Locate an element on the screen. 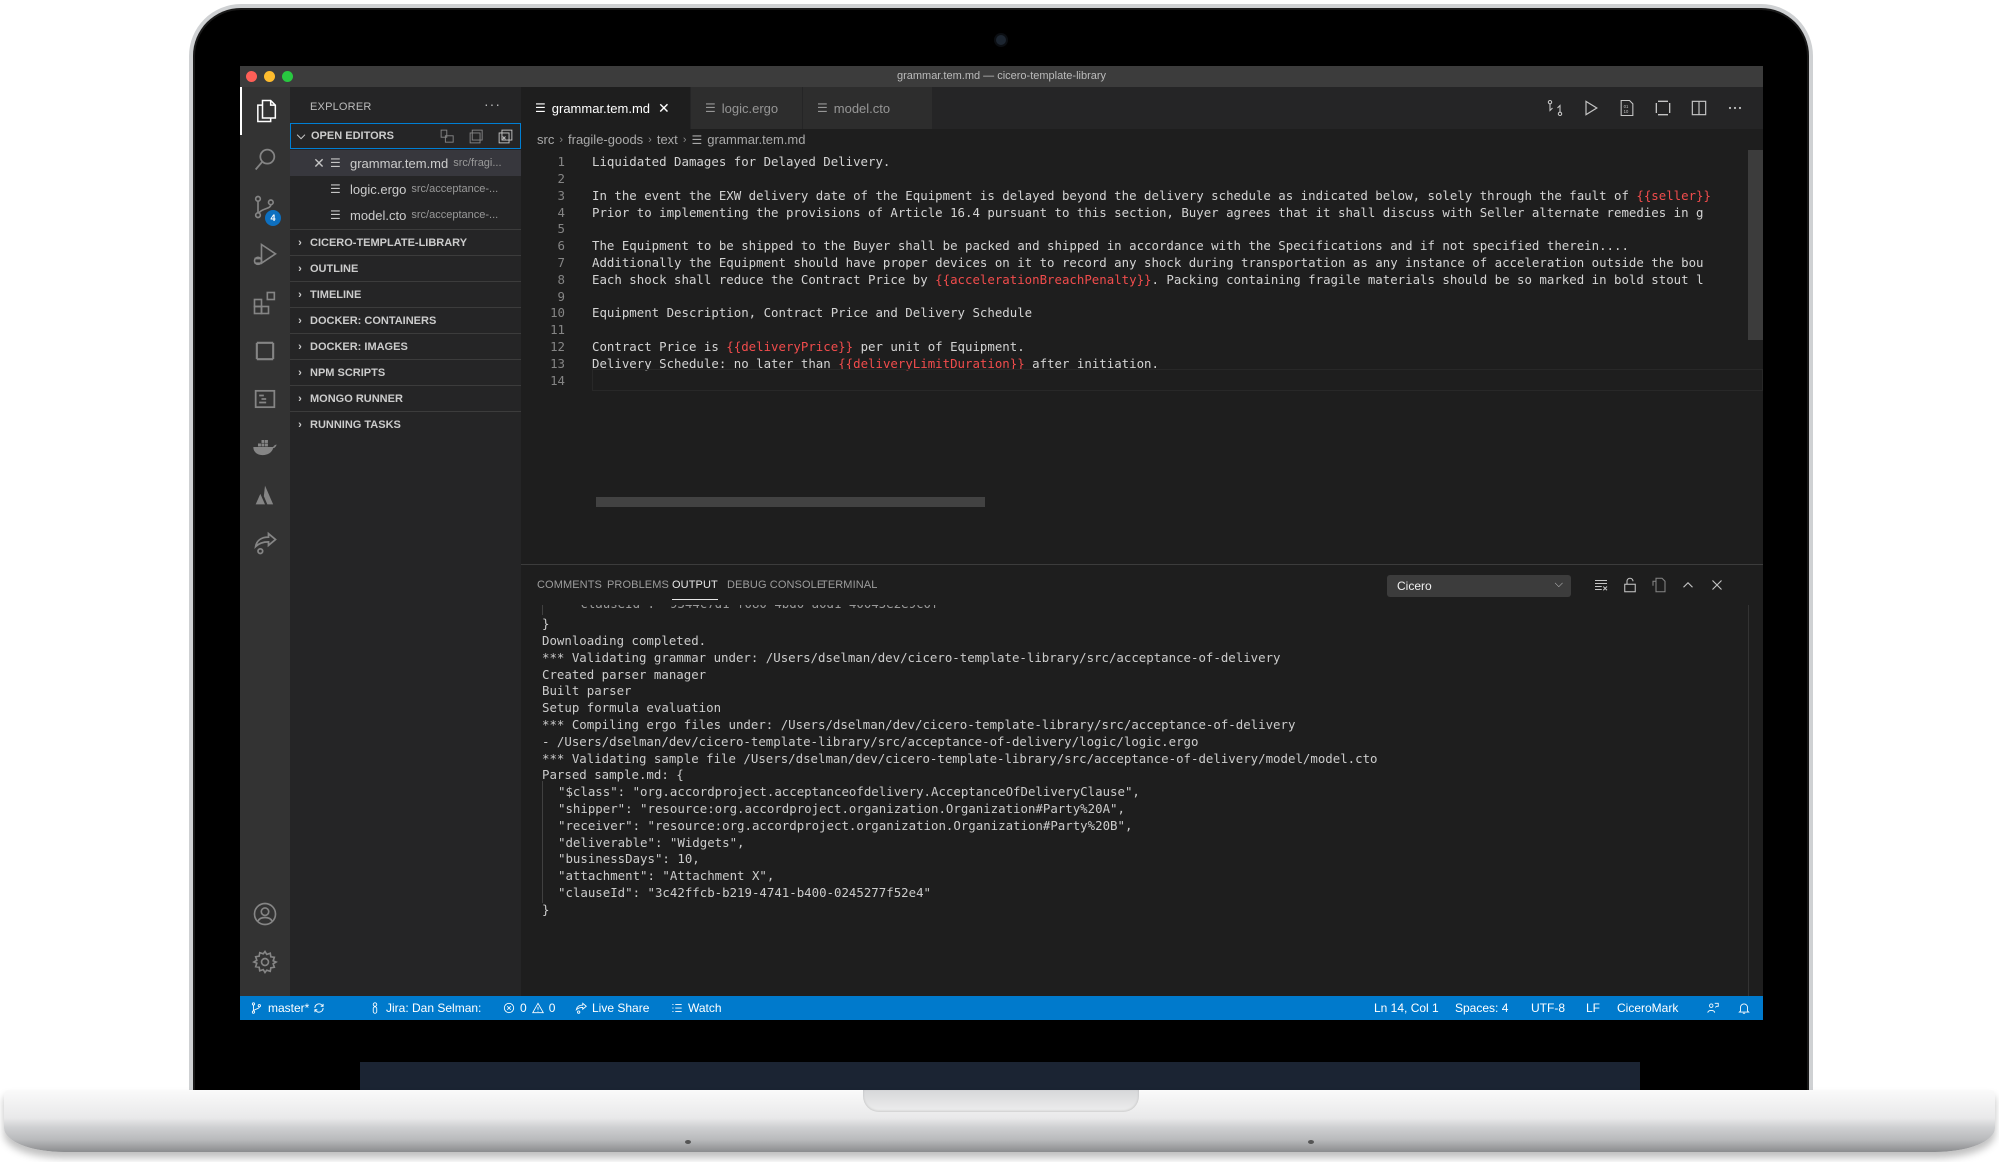 The height and width of the screenshot is (1162, 1999). new-untitled-file-icon is located at coordinates (447, 136).